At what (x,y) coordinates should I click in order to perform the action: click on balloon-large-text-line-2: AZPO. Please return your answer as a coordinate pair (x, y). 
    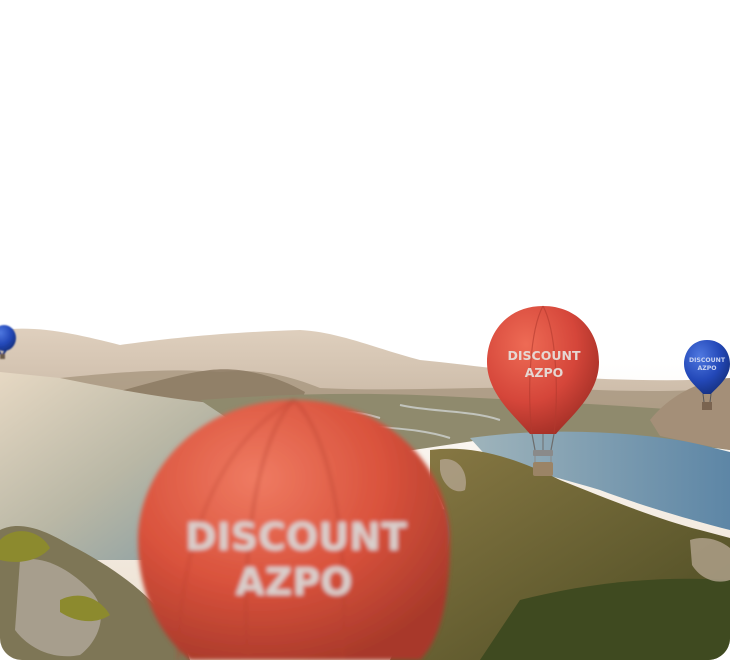
    Looking at the image, I should click on (293, 582).